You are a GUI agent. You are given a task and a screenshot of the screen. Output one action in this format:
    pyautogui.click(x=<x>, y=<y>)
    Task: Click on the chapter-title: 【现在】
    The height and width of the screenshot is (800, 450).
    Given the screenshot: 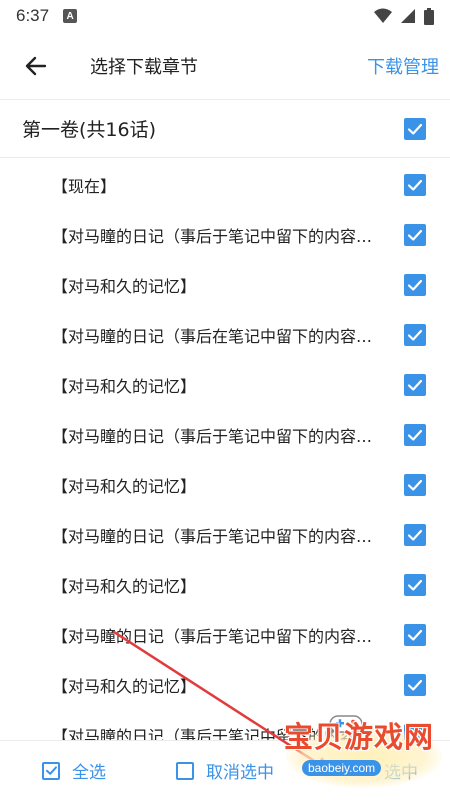 What is the action you would take?
    pyautogui.click(x=84, y=186)
    